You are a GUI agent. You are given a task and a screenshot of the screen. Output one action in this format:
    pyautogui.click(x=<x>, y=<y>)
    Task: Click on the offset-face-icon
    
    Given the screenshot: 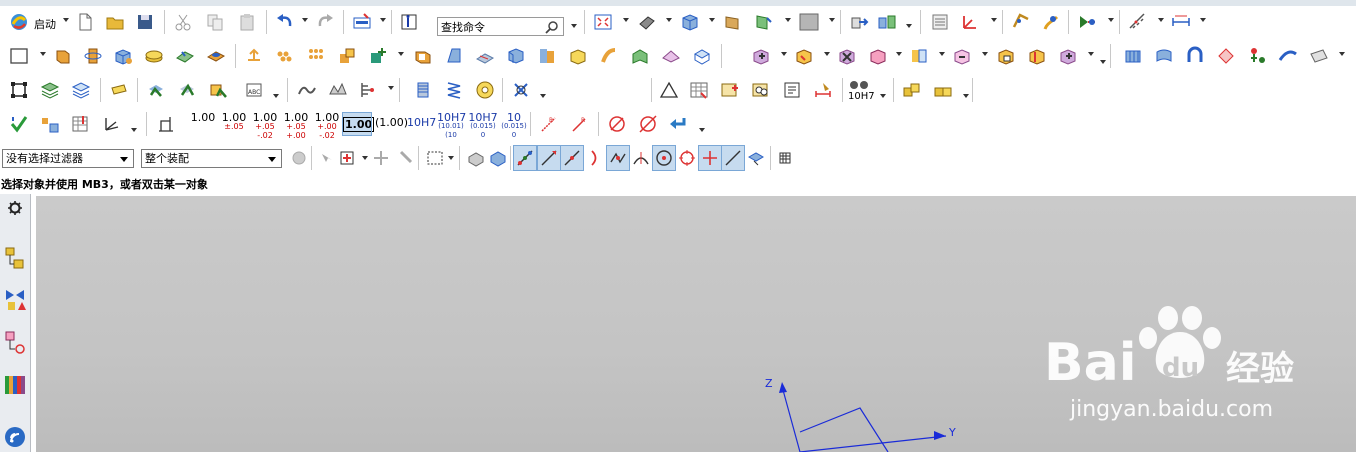 What is the action you would take?
    pyautogui.click(x=640, y=56)
    